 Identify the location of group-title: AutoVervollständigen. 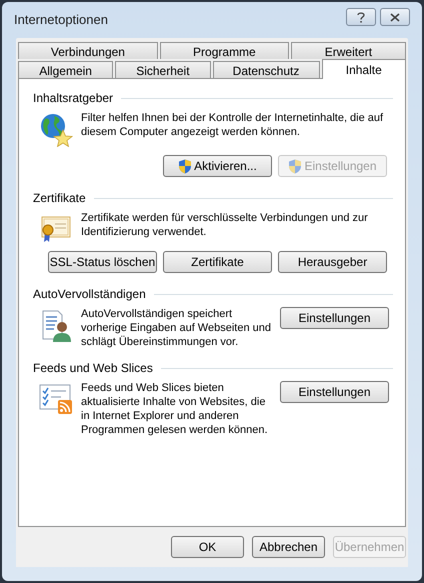
(89, 294).